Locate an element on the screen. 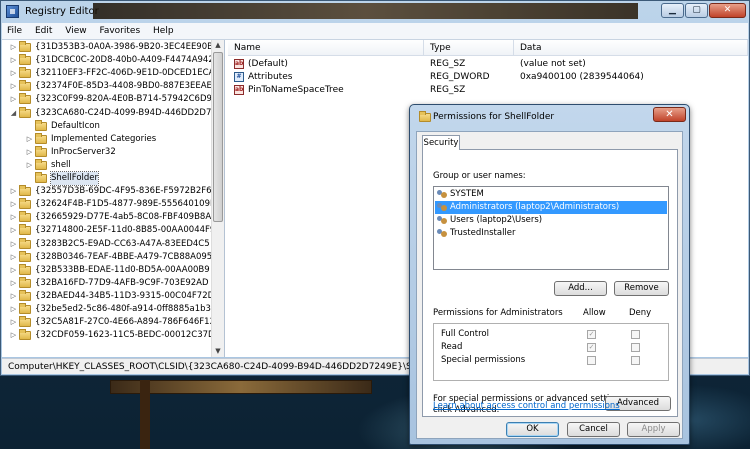  value-type: REG_DWORD is located at coordinates (460, 77).